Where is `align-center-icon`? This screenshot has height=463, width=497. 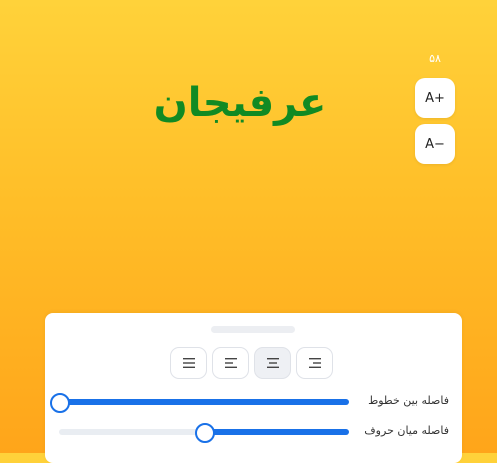 align-center-icon is located at coordinates (272, 363).